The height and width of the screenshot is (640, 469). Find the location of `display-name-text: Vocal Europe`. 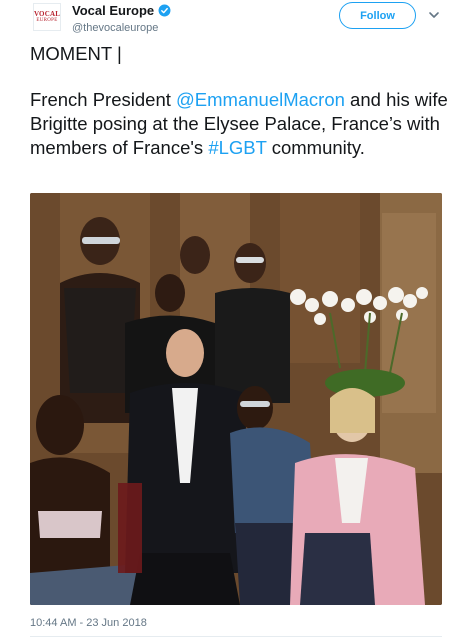

display-name-text: Vocal Europe is located at coordinates (113, 10).